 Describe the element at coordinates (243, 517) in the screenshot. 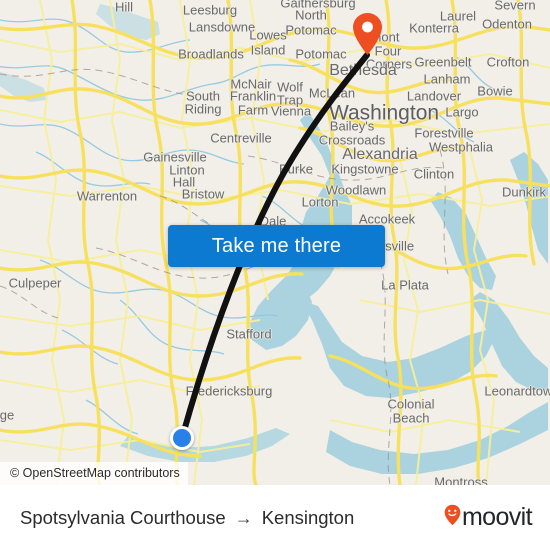

I see `arrow-right-icon: →` at that location.